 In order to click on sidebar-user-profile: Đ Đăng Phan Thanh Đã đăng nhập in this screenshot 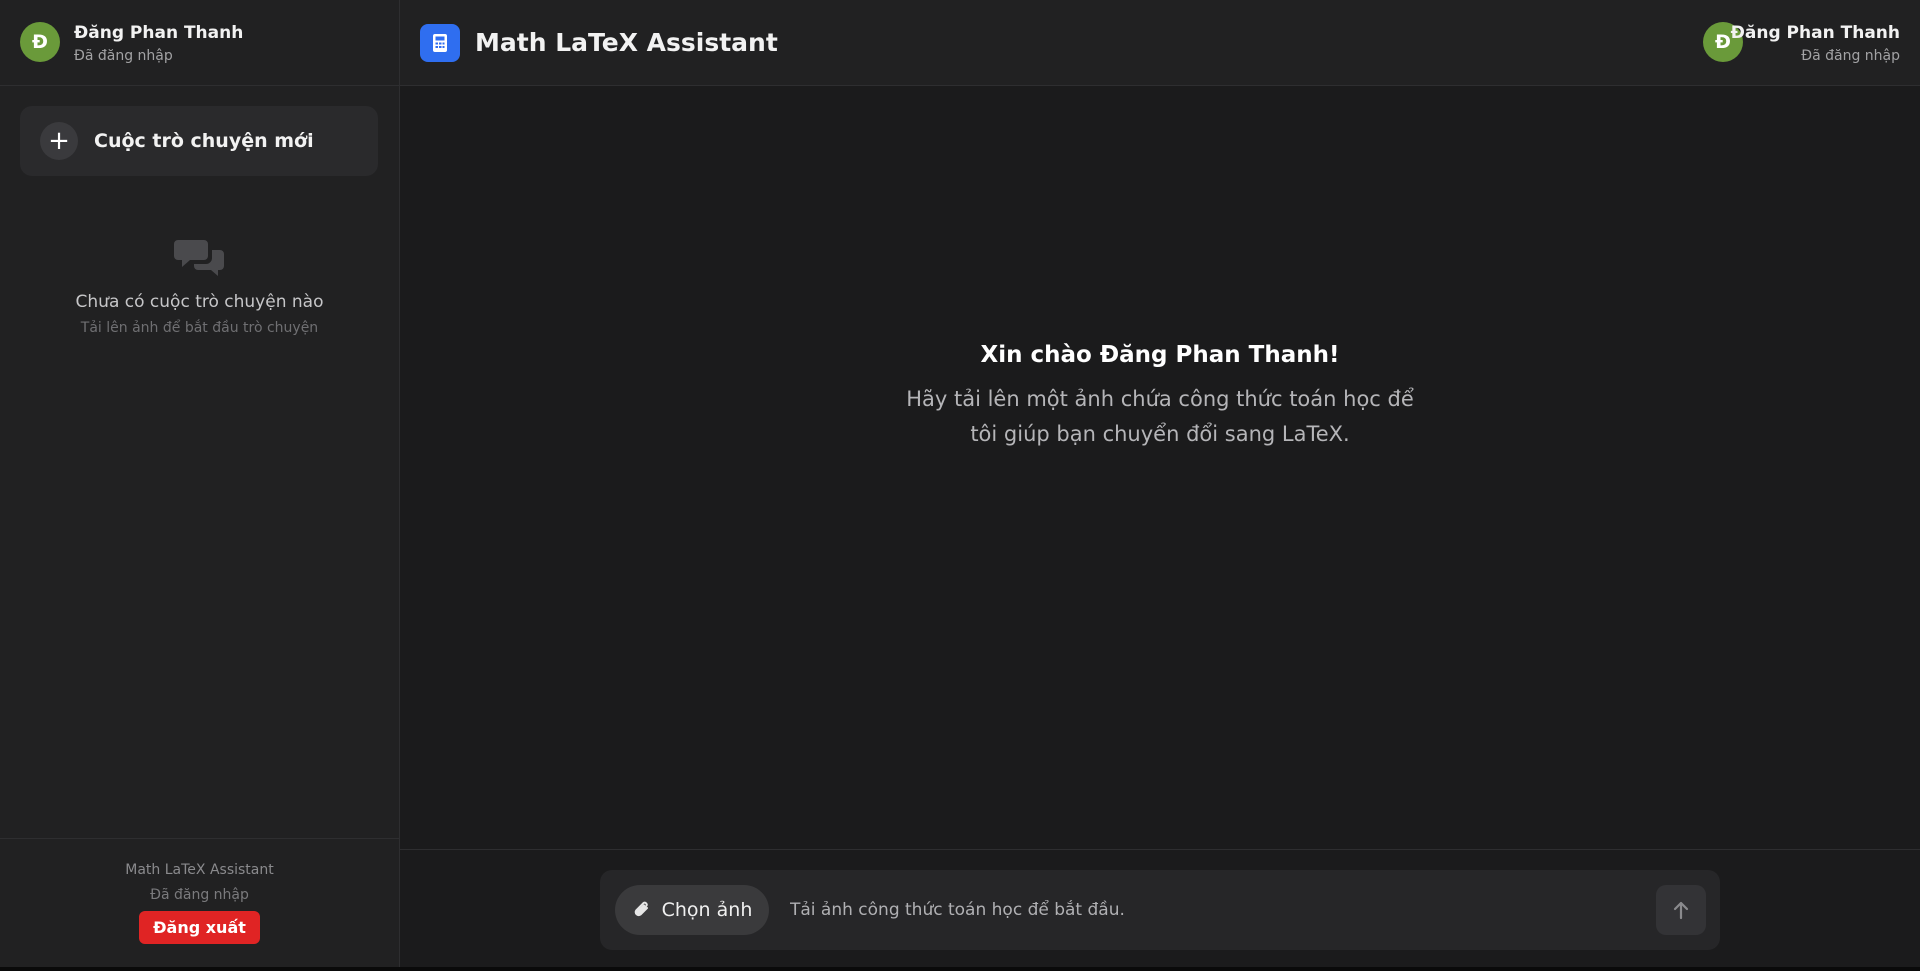, I will do `click(199, 43)`.